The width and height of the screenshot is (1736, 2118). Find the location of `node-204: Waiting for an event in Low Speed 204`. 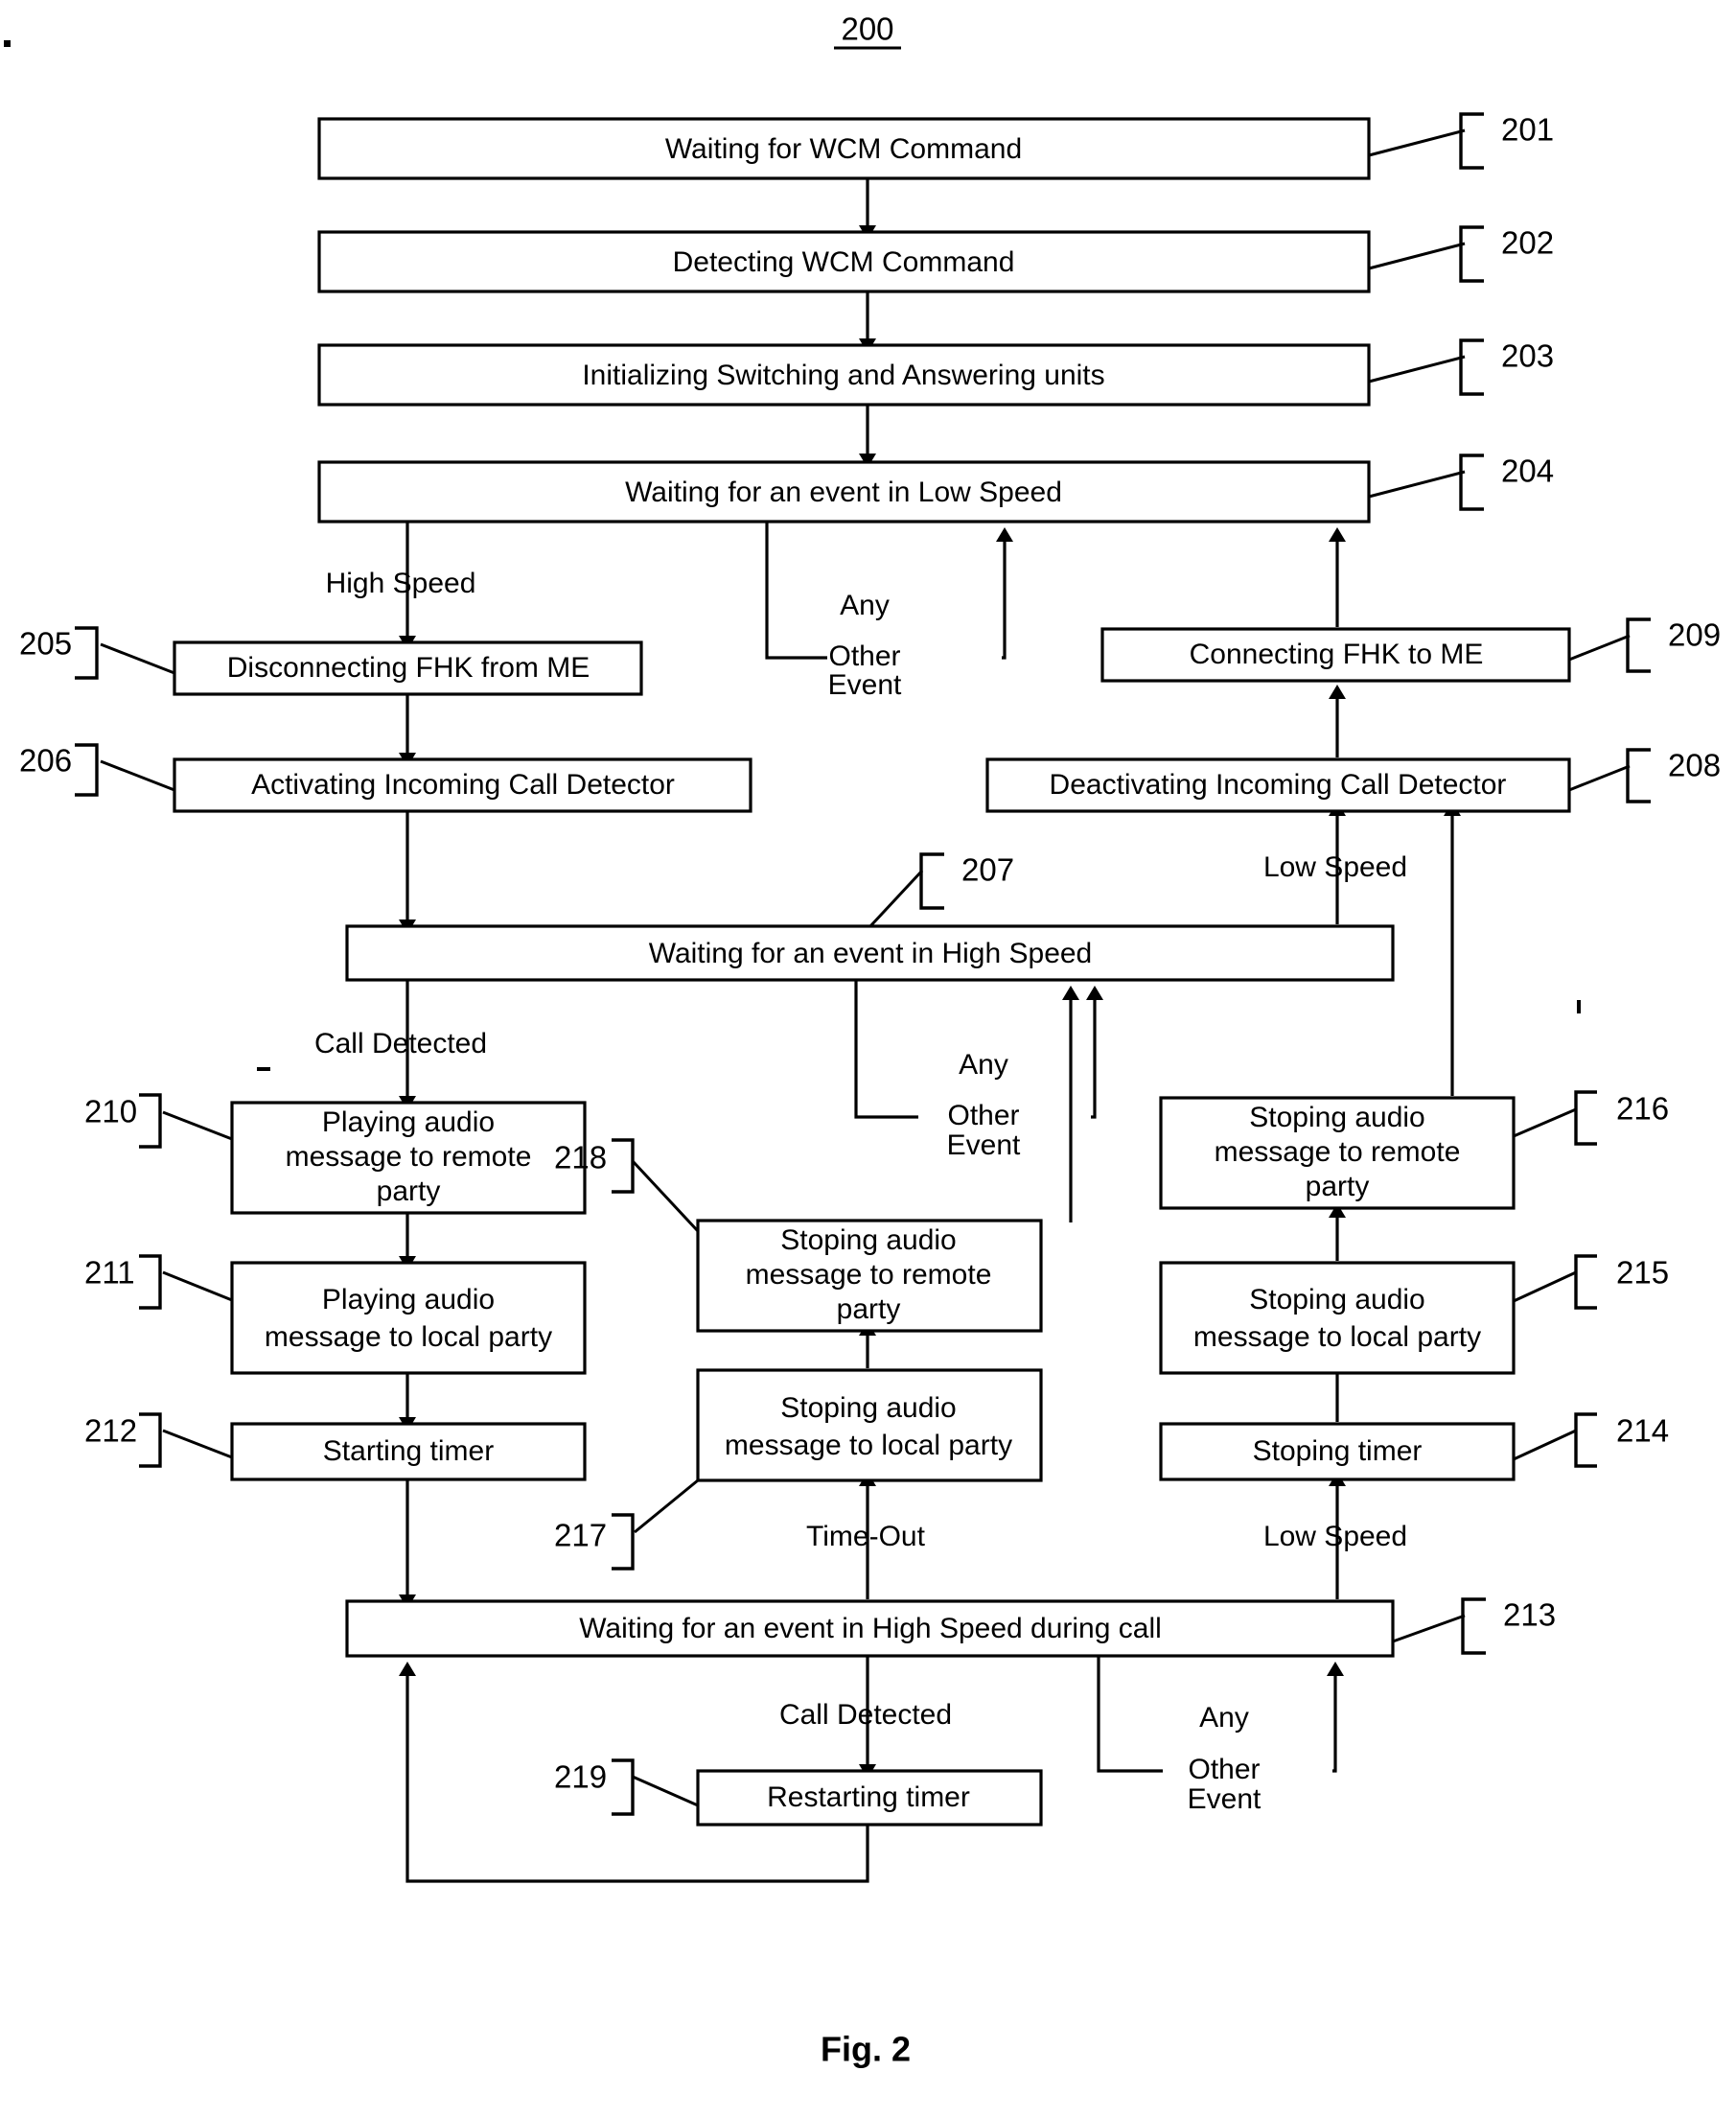

node-204: Waiting for an event in Low Speed 204 is located at coordinates (935, 489).